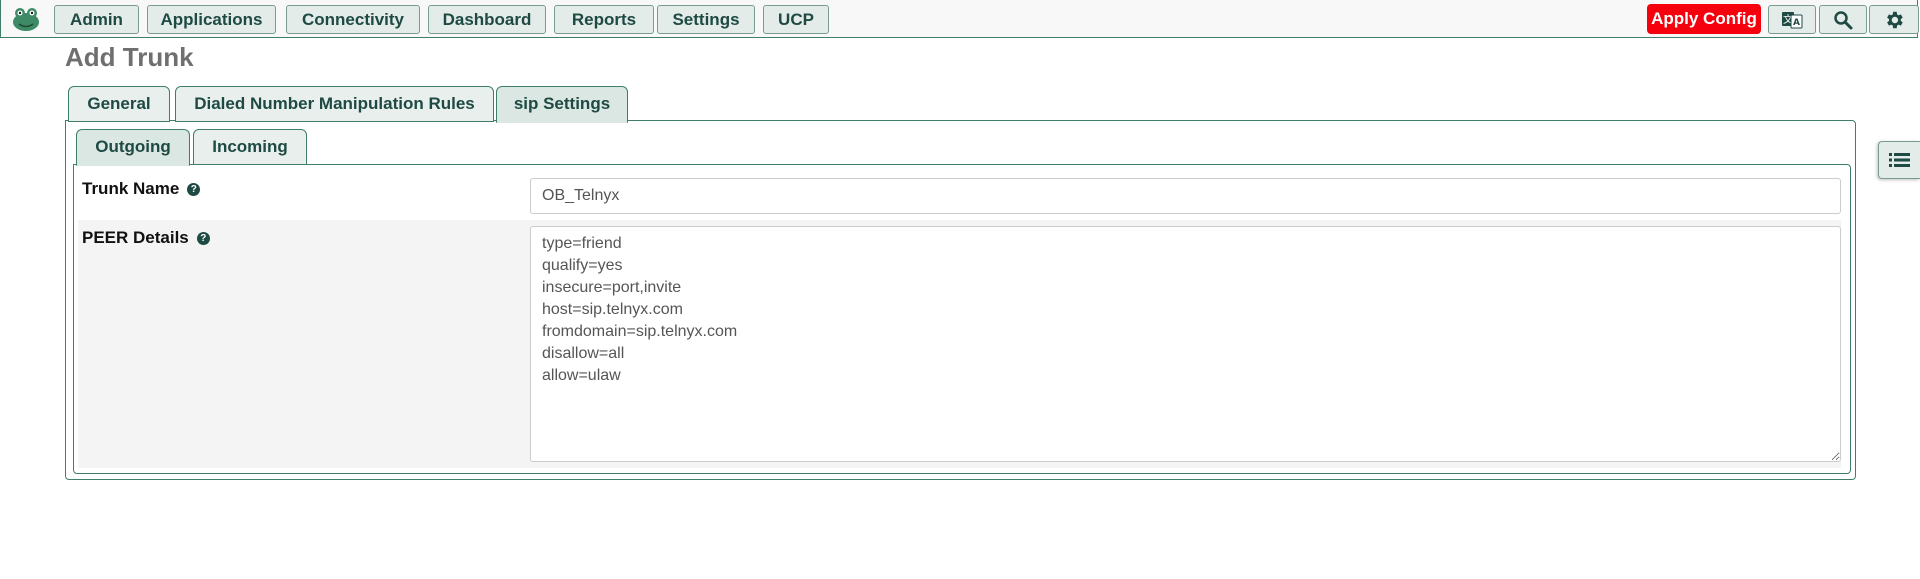 The height and width of the screenshot is (579, 1920). Describe the element at coordinates (796, 19) in the screenshot. I see `nav-ucp: UCP` at that location.